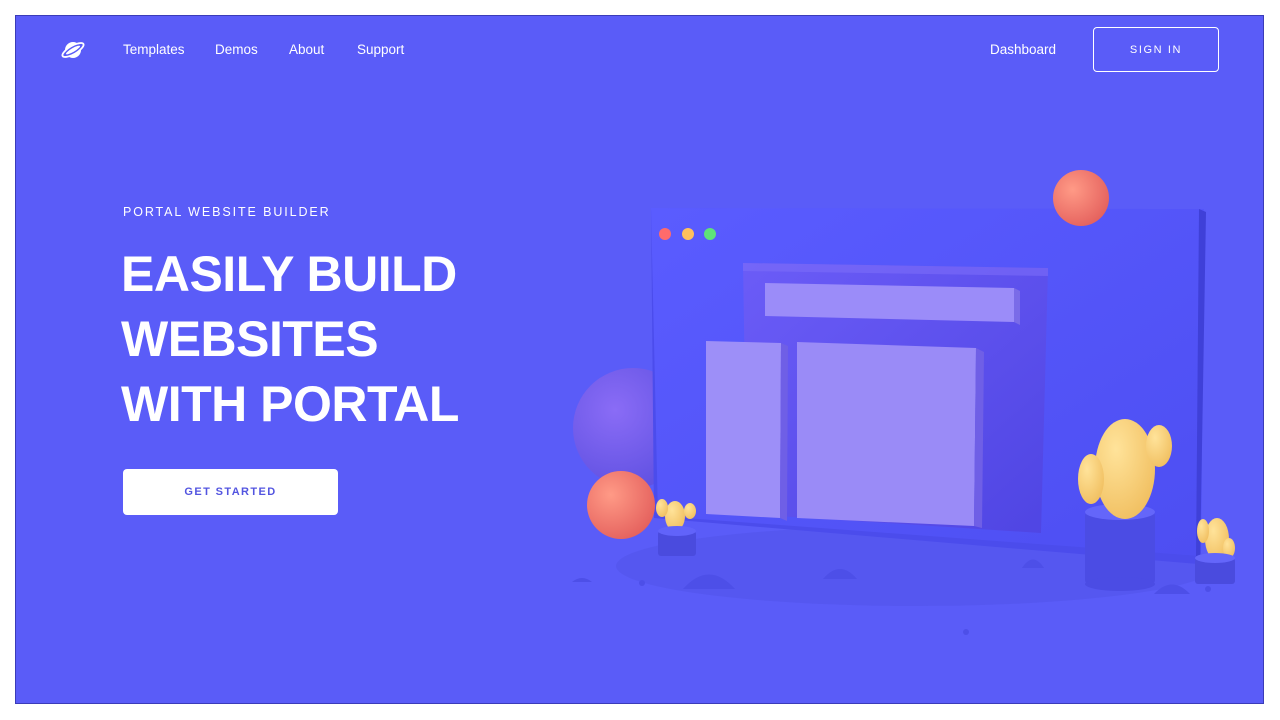  What do you see at coordinates (1156, 49) in the screenshot?
I see `sign-in-button: SIGN IN` at bounding box center [1156, 49].